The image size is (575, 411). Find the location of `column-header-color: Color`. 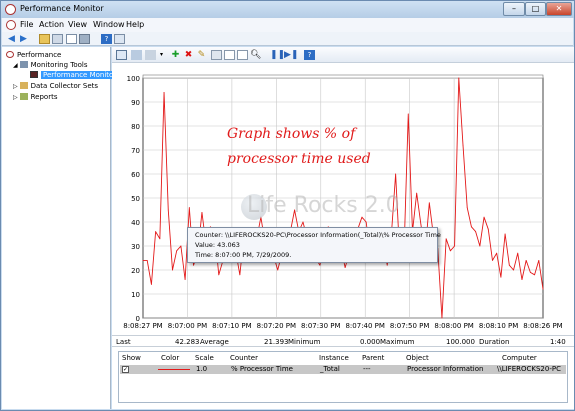

column-header-color: Color is located at coordinates (170, 358).